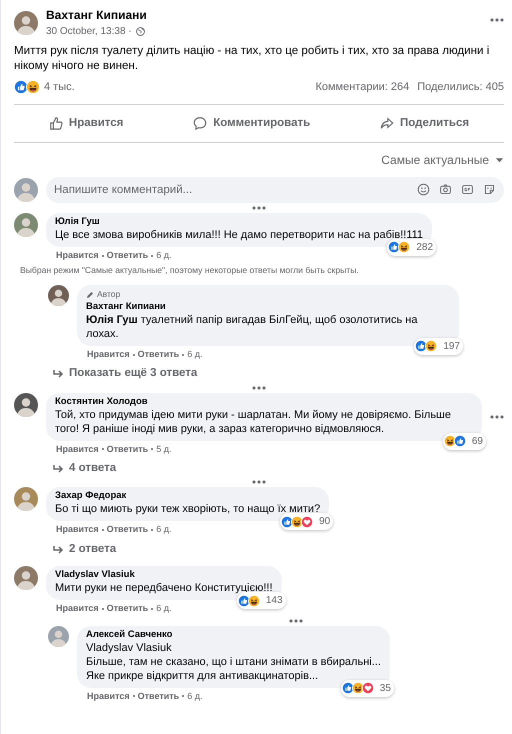 Image resolution: width=512 pixels, height=734 pixels. What do you see at coordinates (200, 123) in the screenshot?
I see `speech-bubble-icon` at bounding box center [200, 123].